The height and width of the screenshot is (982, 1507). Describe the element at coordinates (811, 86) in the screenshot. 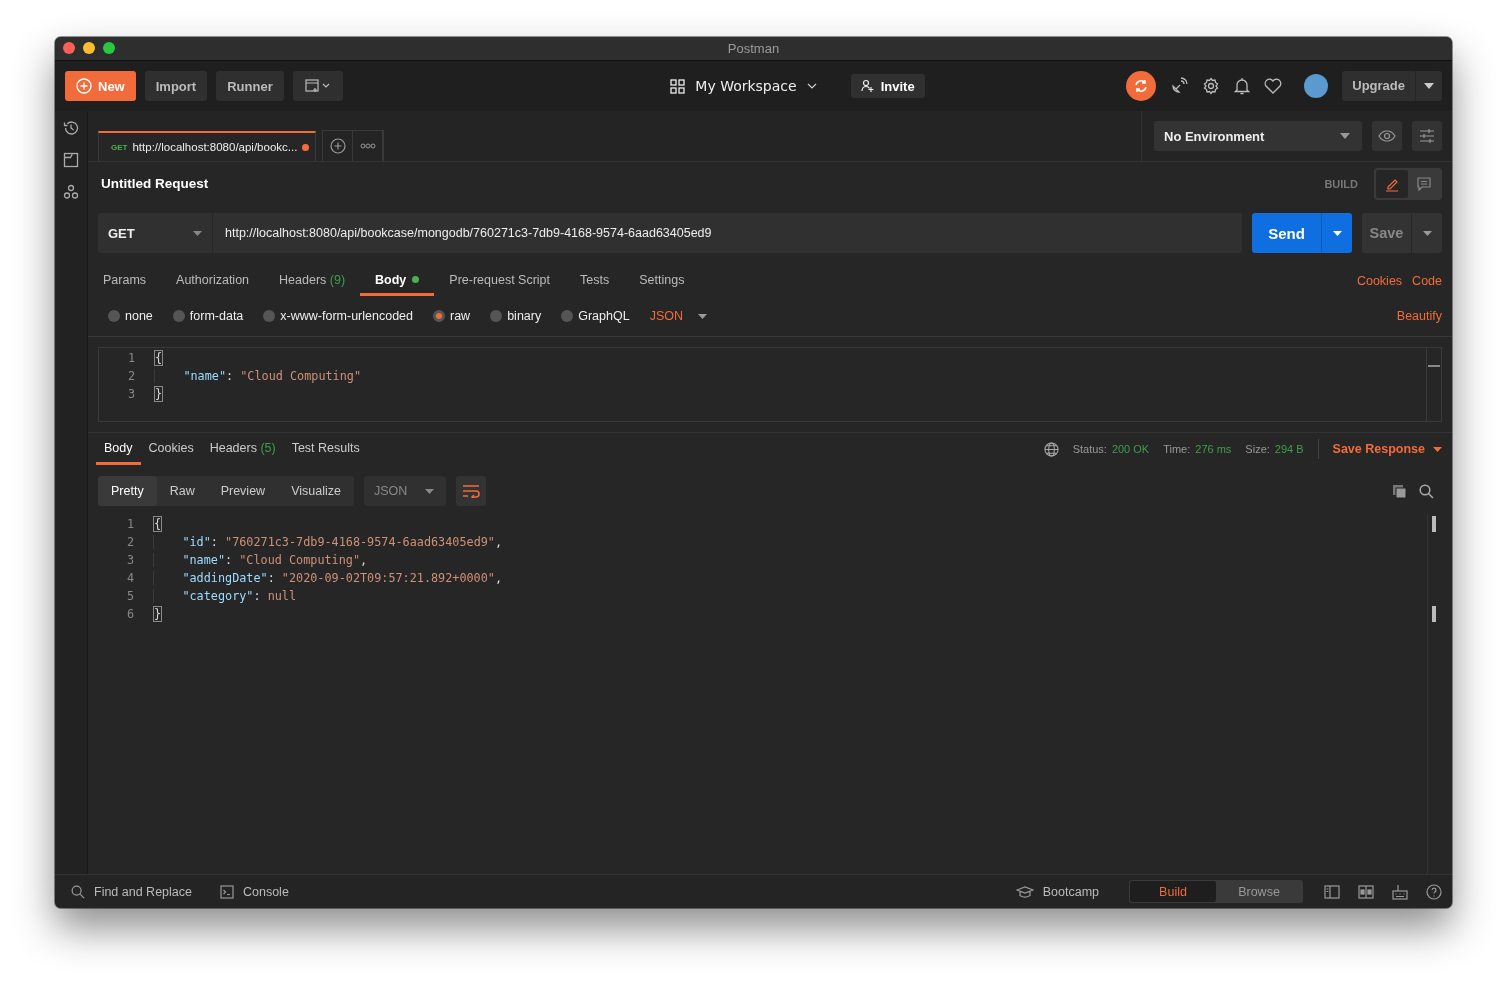

I see `chevron-down-icon` at that location.